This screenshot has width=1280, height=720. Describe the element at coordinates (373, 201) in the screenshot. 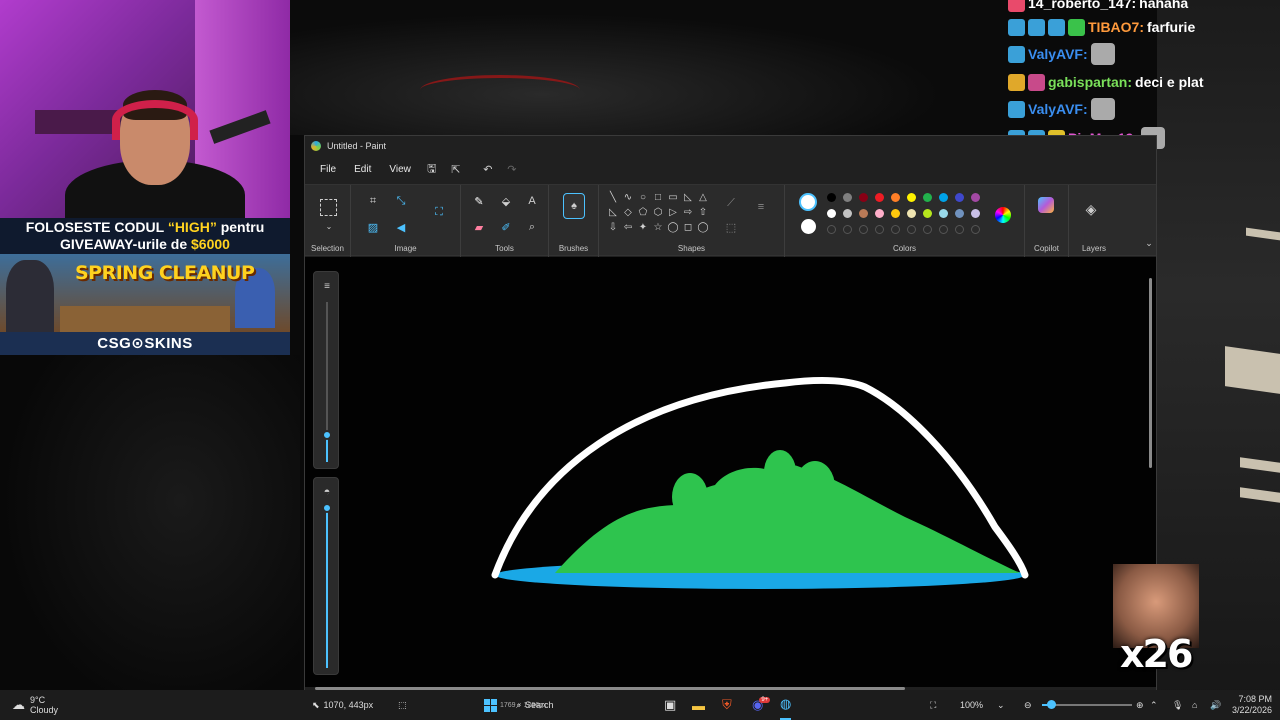

I see `crop-icon: ⌗` at that location.